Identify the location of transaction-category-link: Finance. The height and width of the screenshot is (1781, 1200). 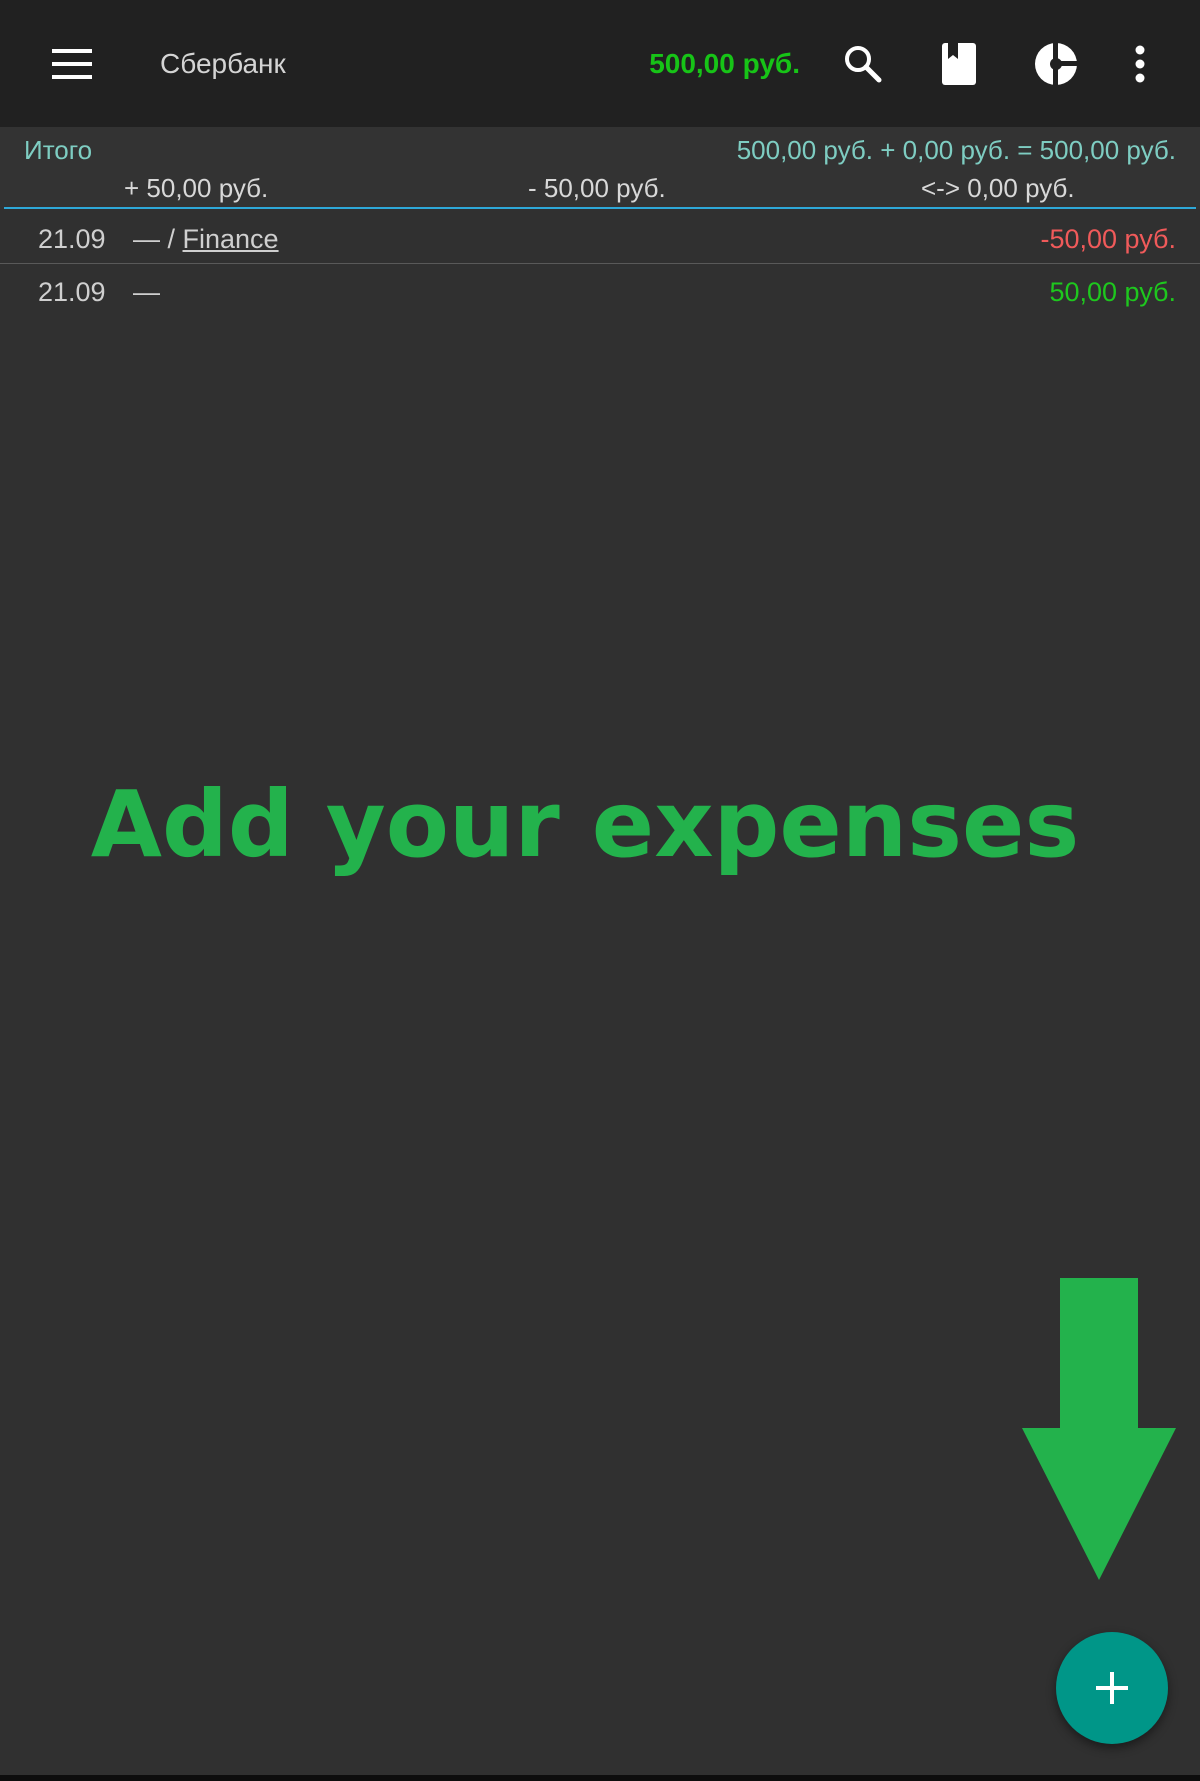
(231, 239).